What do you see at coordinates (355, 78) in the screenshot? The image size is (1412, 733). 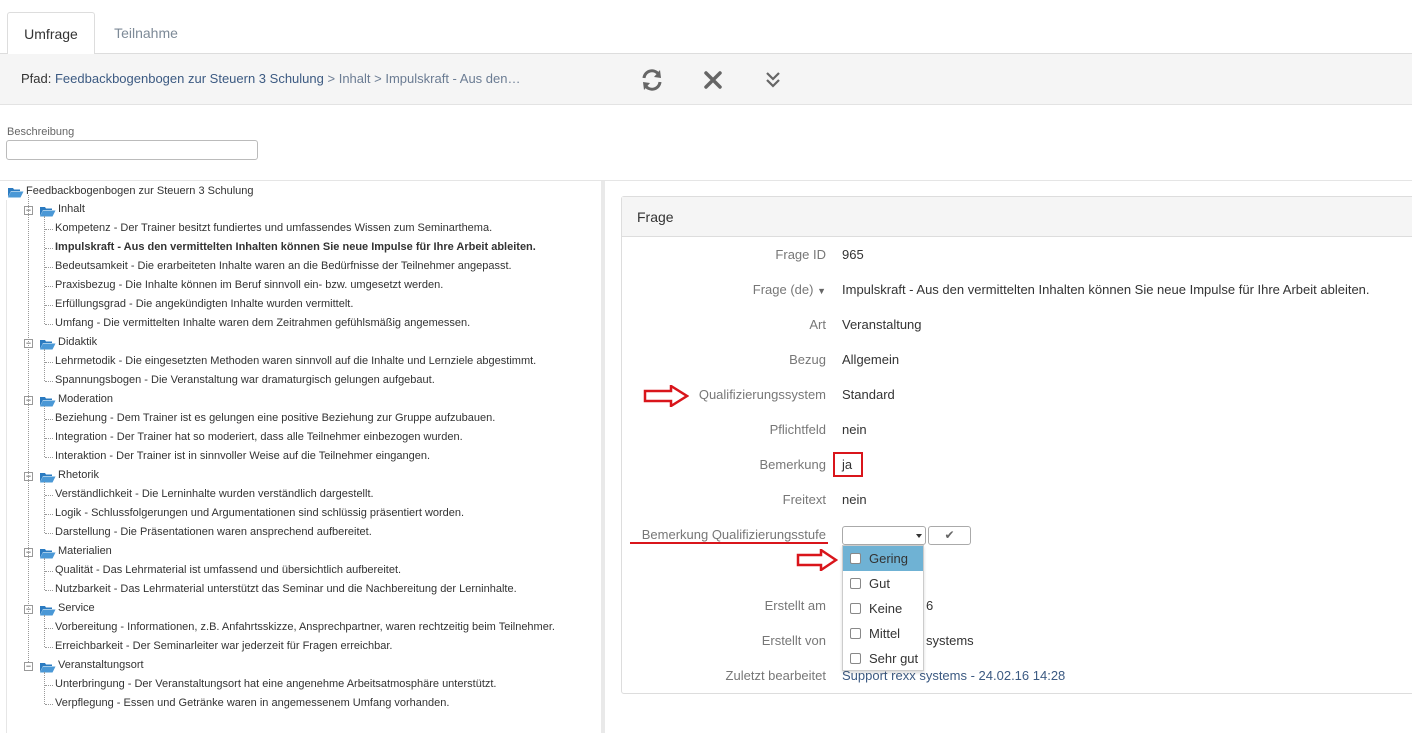 I see `breadcrumb-inhalt: Inhalt` at bounding box center [355, 78].